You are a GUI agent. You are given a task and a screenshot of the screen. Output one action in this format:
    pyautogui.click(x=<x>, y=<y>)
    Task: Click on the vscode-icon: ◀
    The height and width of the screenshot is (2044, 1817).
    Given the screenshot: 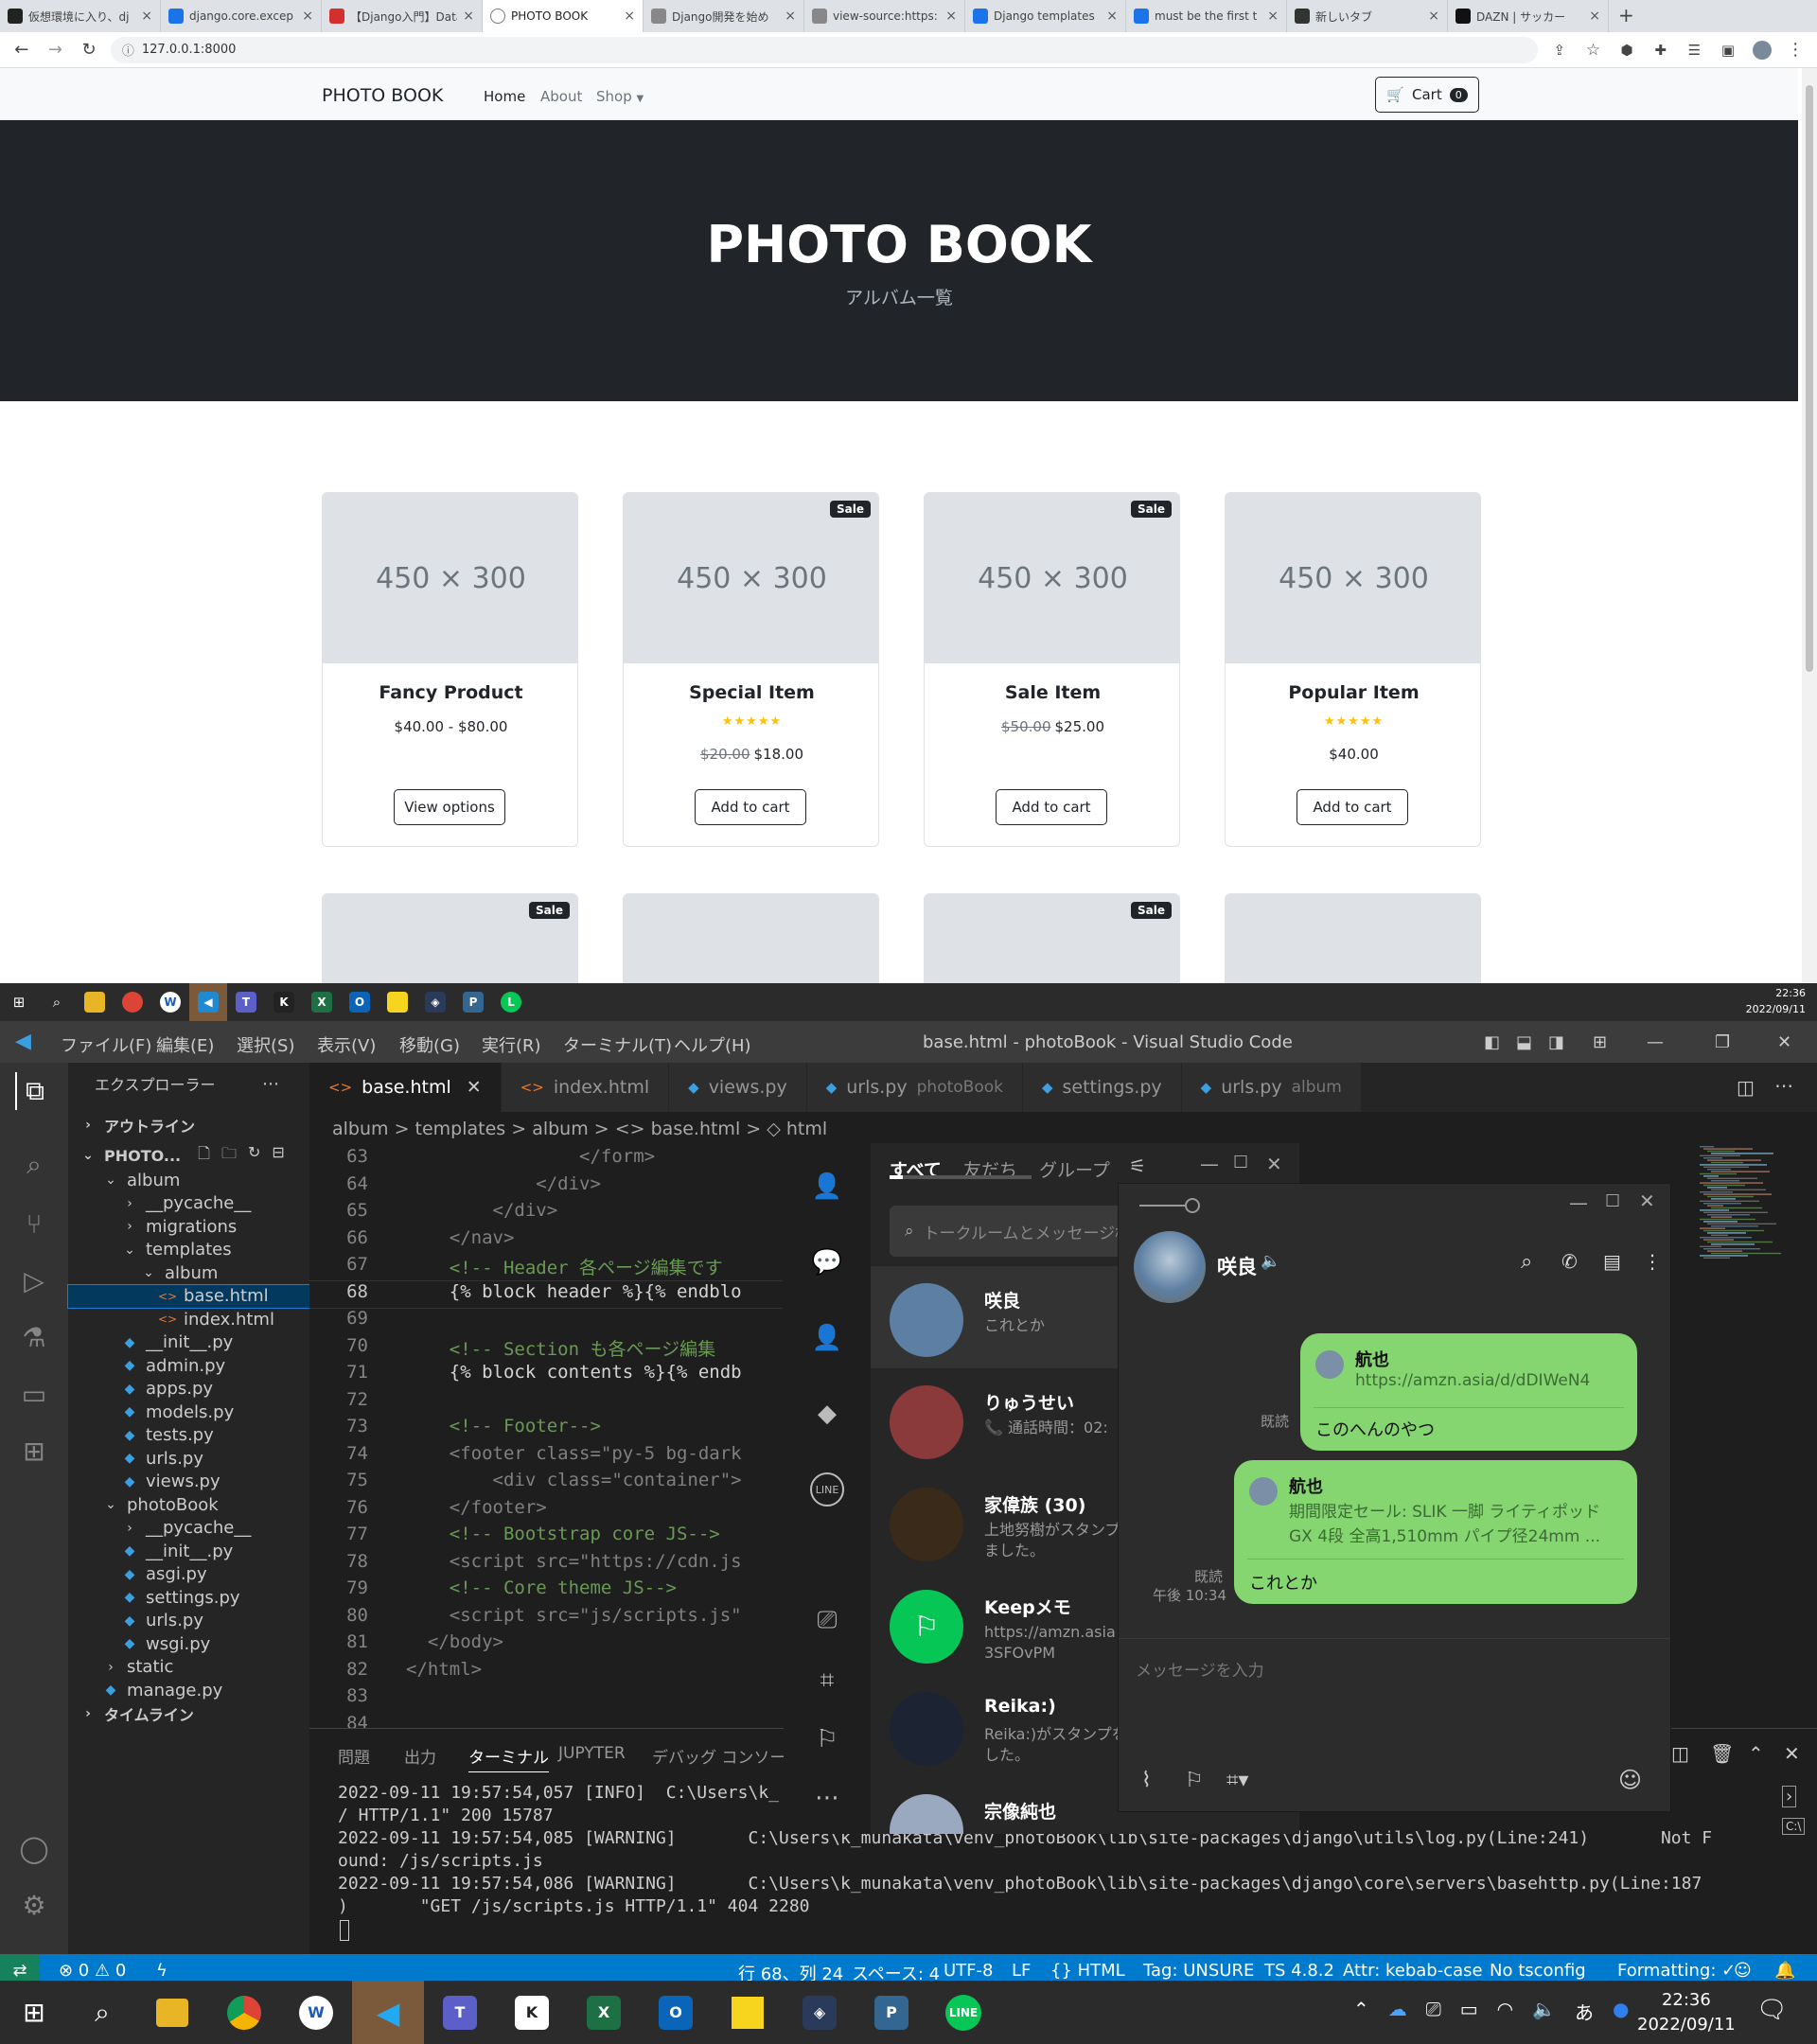 What is the action you would take?
    pyautogui.click(x=388, y=2012)
    